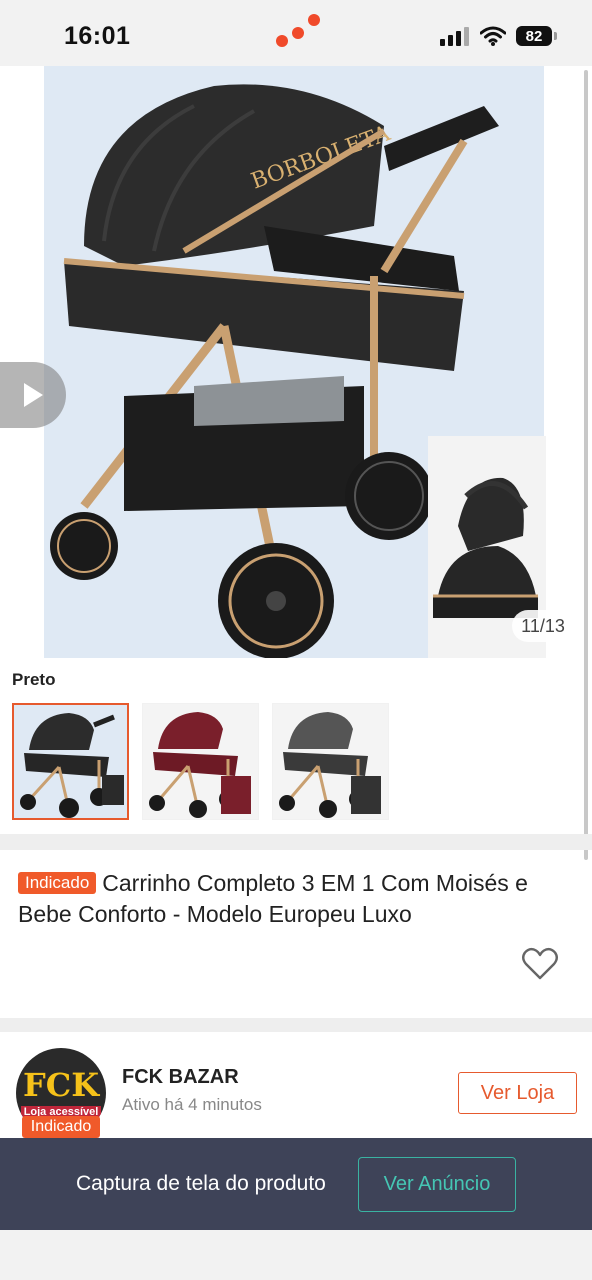 This screenshot has height=1280, width=592. What do you see at coordinates (70, 761) in the screenshot?
I see `variant-thumbnail-black` at bounding box center [70, 761].